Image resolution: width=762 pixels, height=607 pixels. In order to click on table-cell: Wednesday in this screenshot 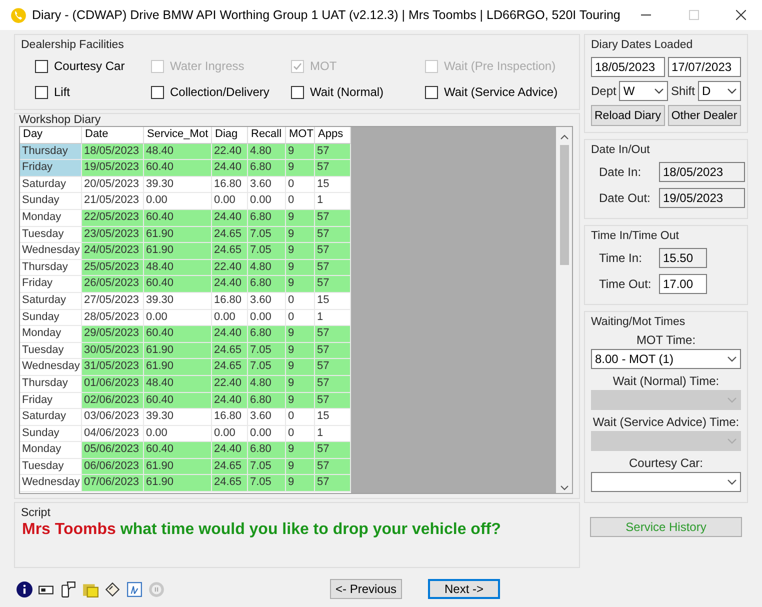, I will do `click(51, 483)`.